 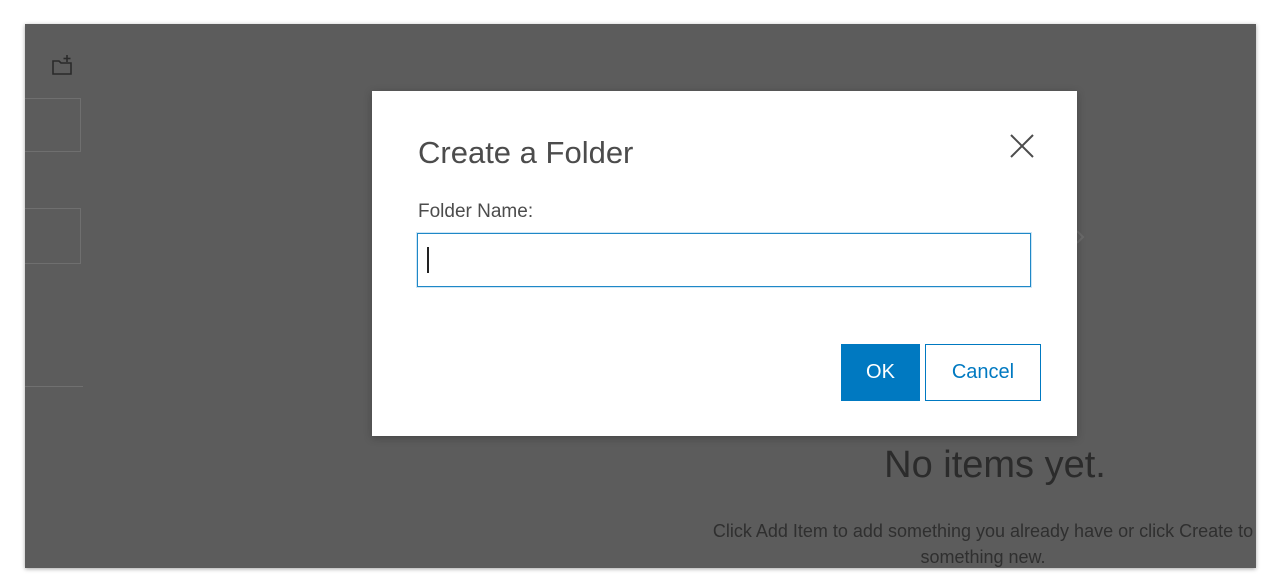 What do you see at coordinates (724, 260) in the screenshot?
I see `folder-name-input` at bounding box center [724, 260].